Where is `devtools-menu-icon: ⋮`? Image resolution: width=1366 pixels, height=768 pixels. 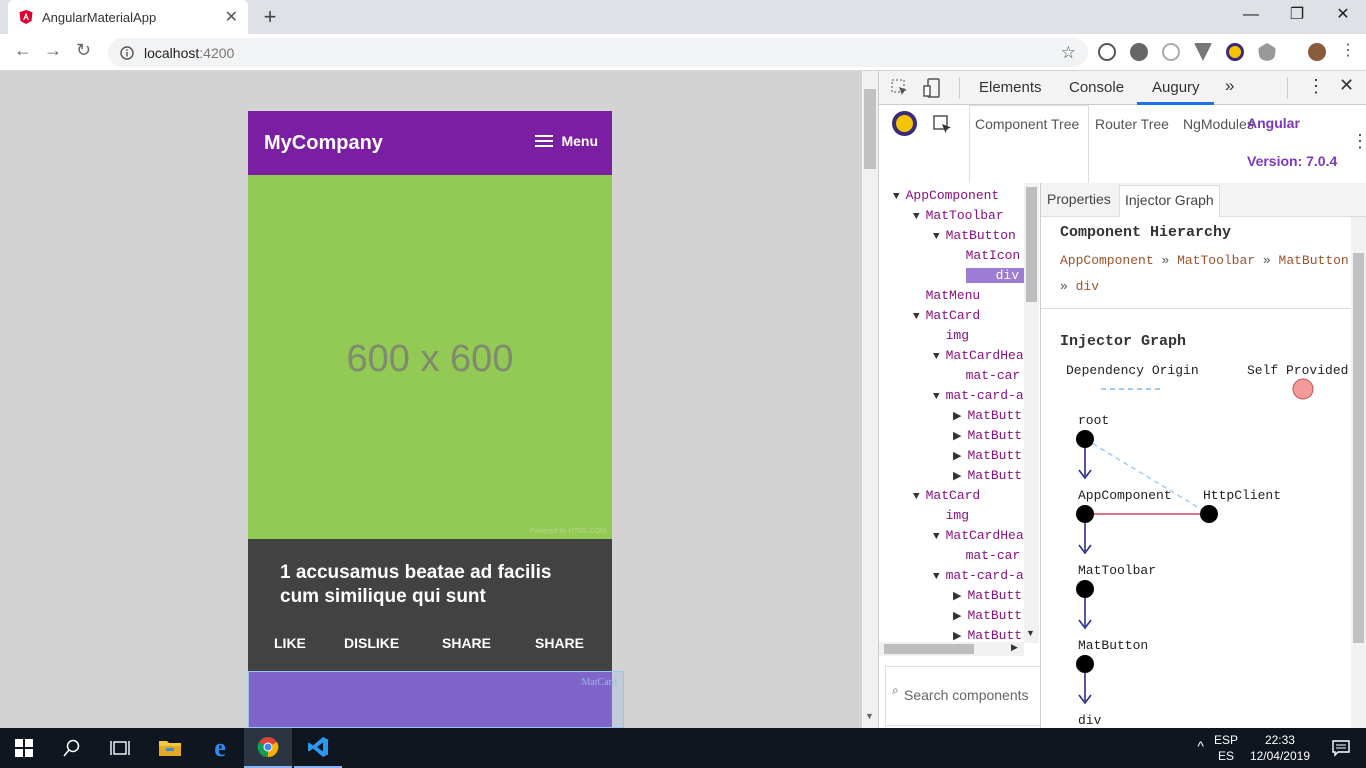
devtools-menu-icon: ⋮ is located at coordinates (1316, 86).